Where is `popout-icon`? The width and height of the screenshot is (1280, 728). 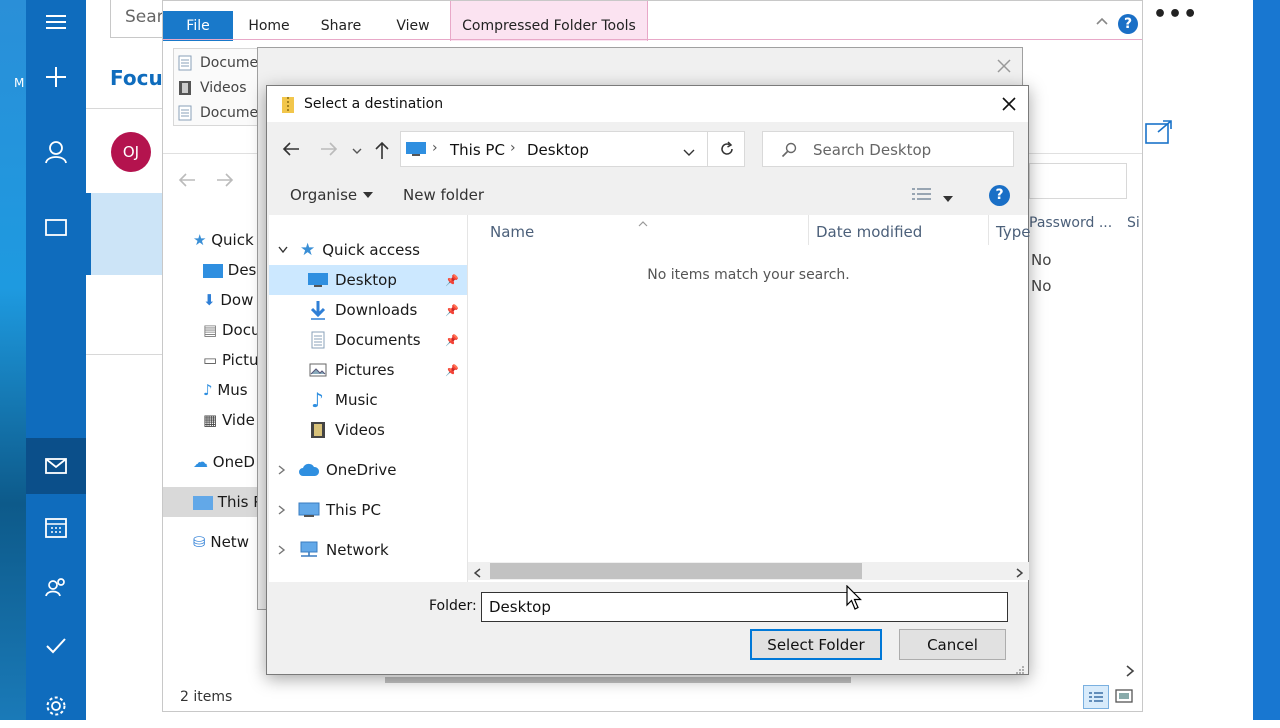 popout-icon is located at coordinates (1159, 134).